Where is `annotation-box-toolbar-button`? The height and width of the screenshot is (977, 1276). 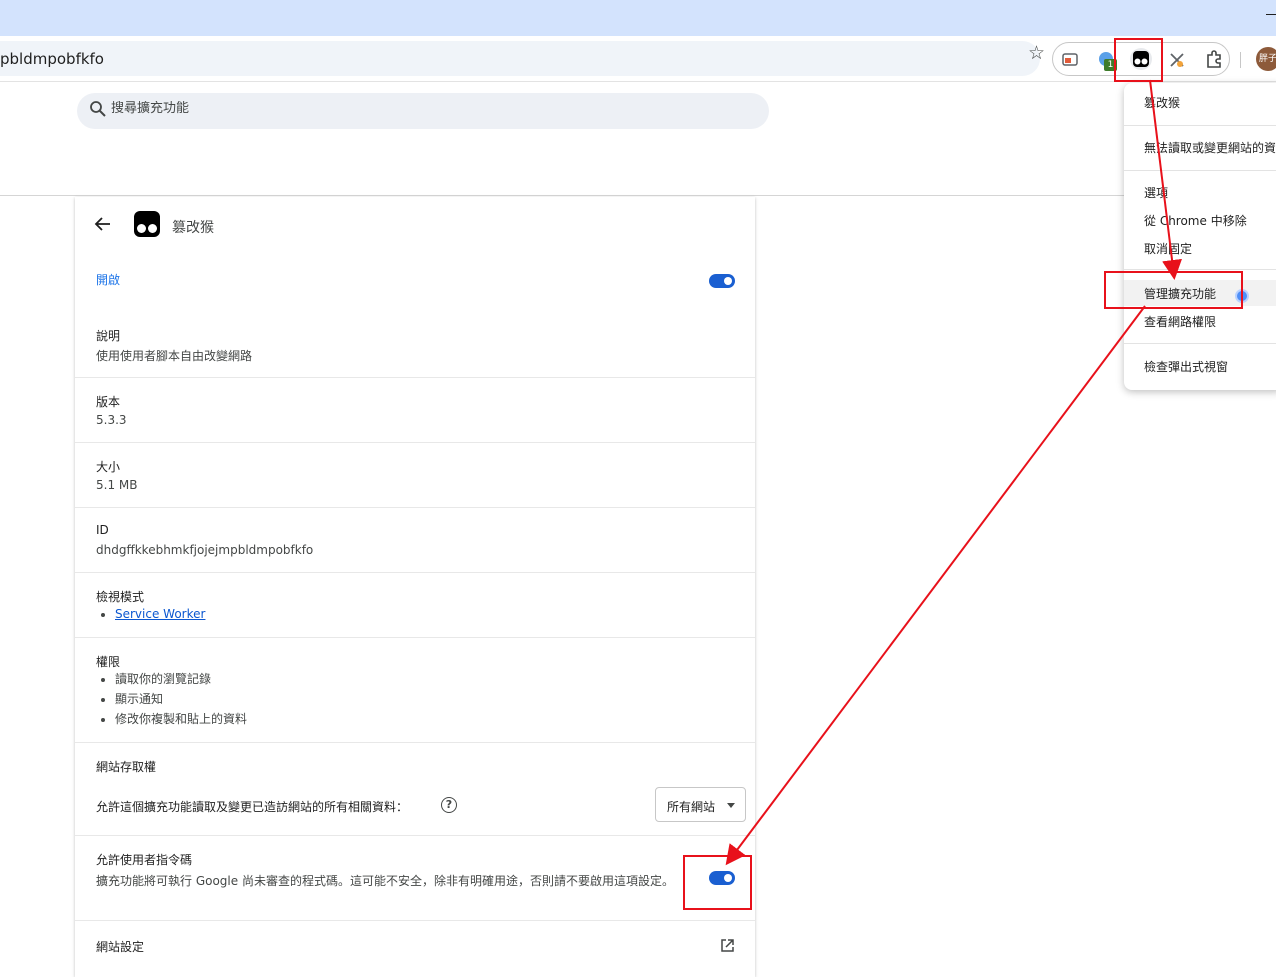
annotation-box-toolbar-button is located at coordinates (1138, 60).